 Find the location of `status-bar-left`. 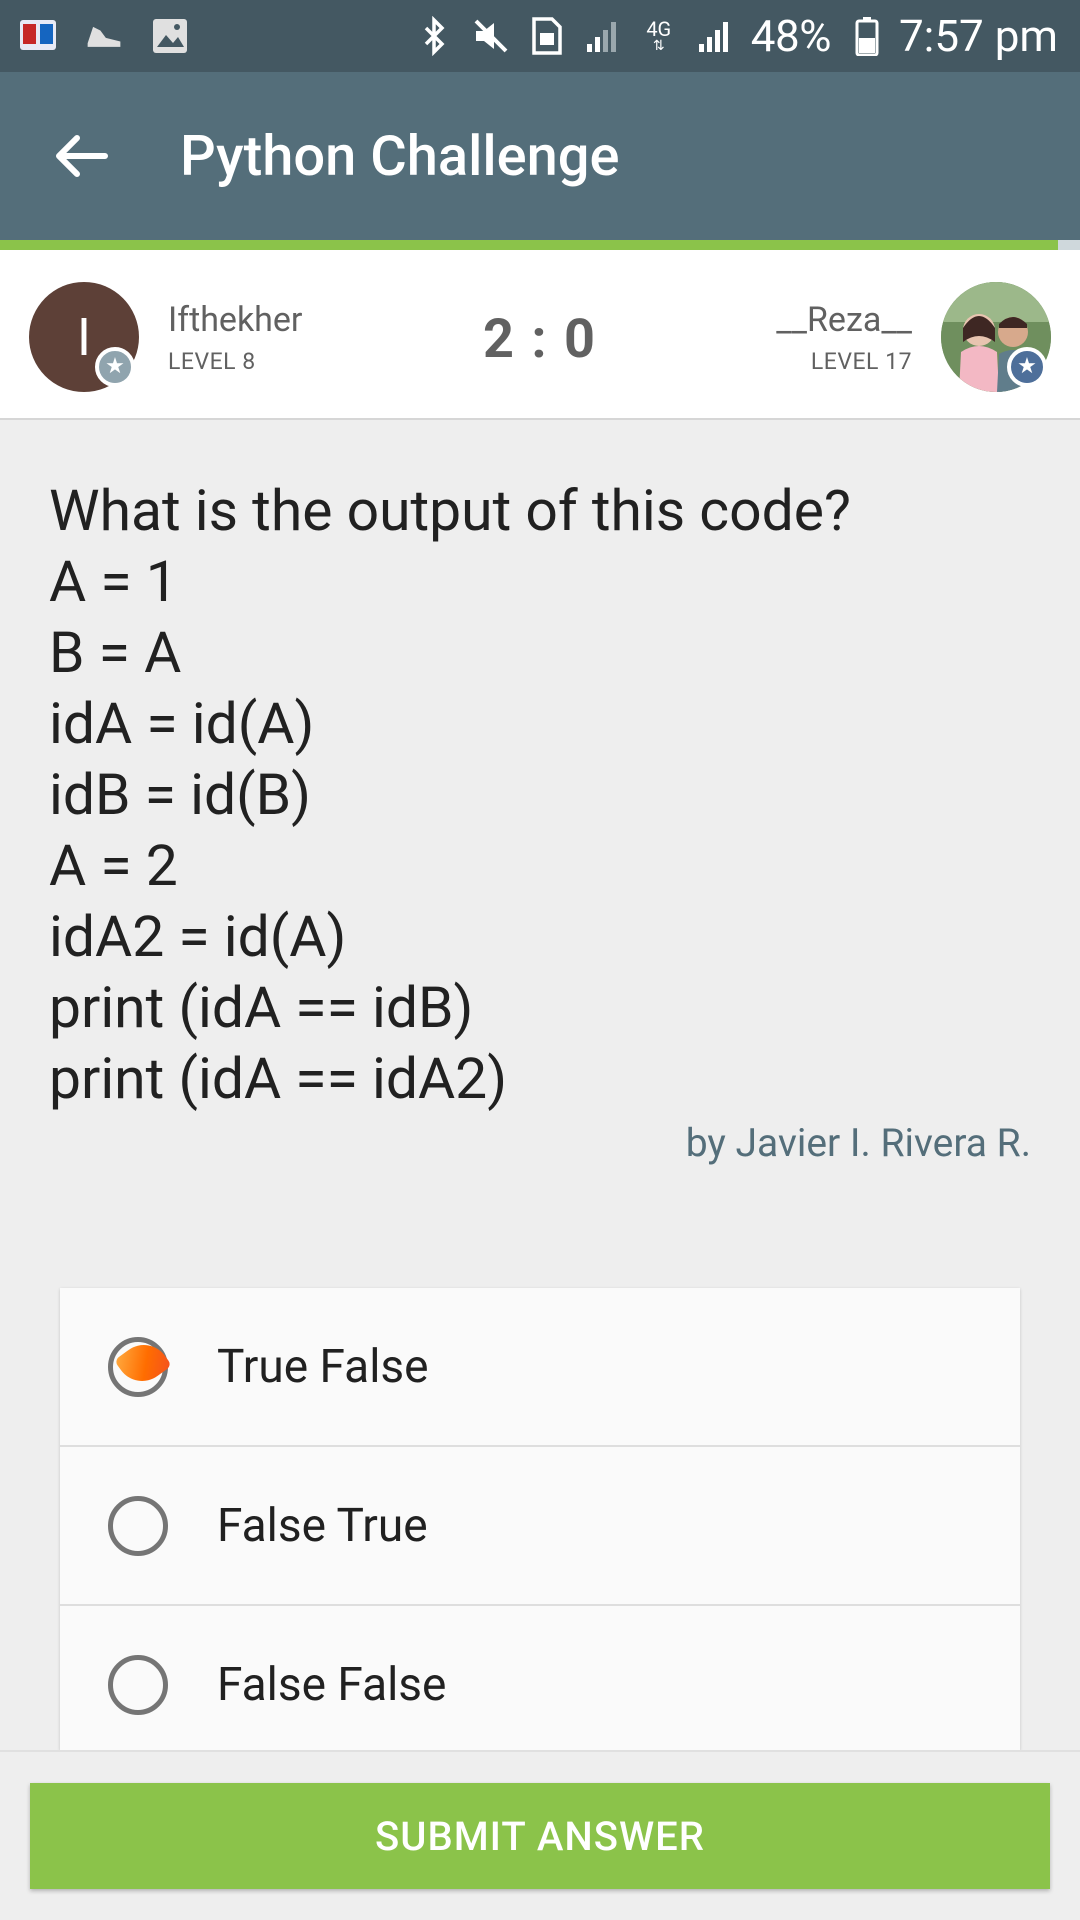

status-bar-left is located at coordinates (117, 36).